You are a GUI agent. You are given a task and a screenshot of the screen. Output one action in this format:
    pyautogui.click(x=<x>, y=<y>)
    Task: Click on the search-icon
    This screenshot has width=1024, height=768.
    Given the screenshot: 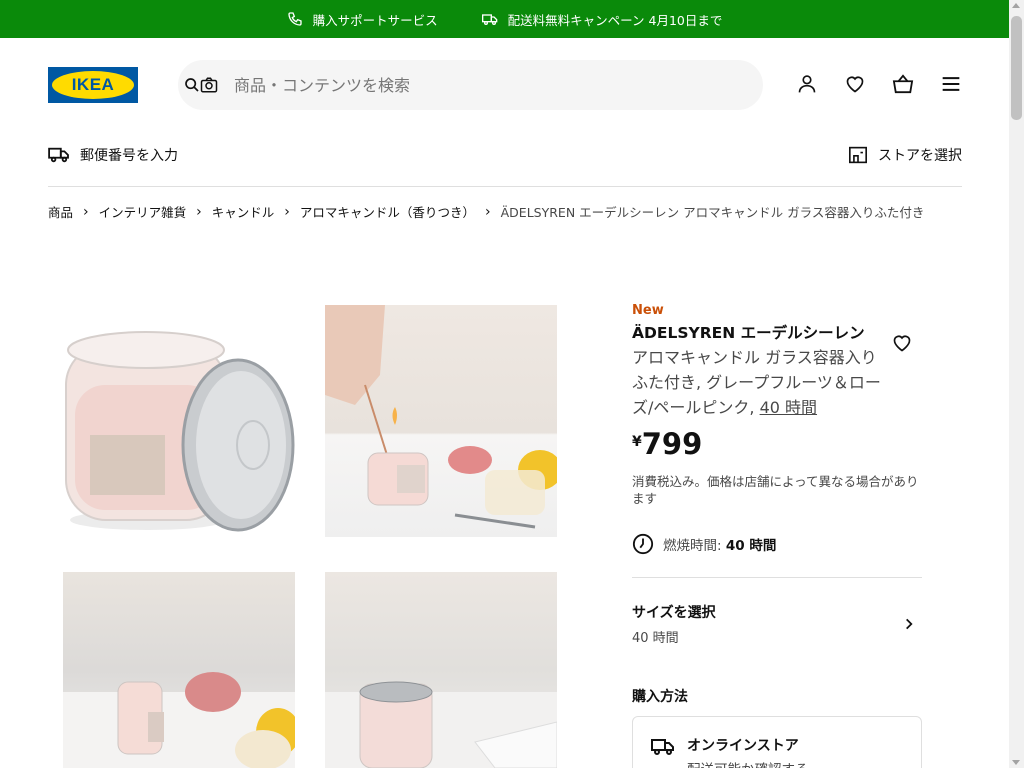 What is the action you would take?
    pyautogui.click(x=192, y=85)
    